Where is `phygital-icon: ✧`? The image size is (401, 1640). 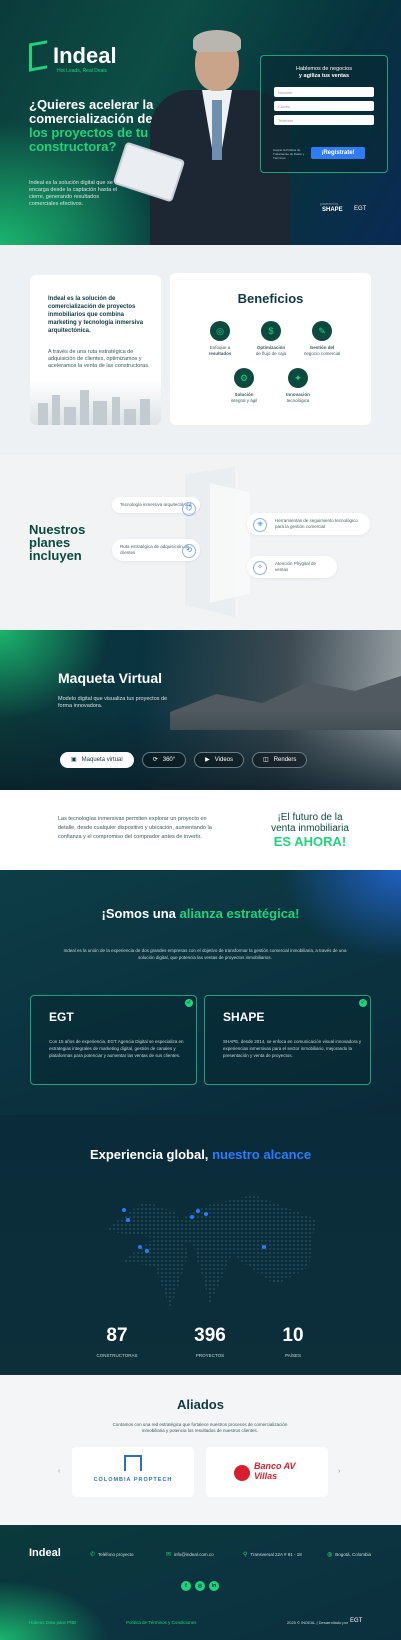 phygital-icon: ✧ is located at coordinates (260, 568).